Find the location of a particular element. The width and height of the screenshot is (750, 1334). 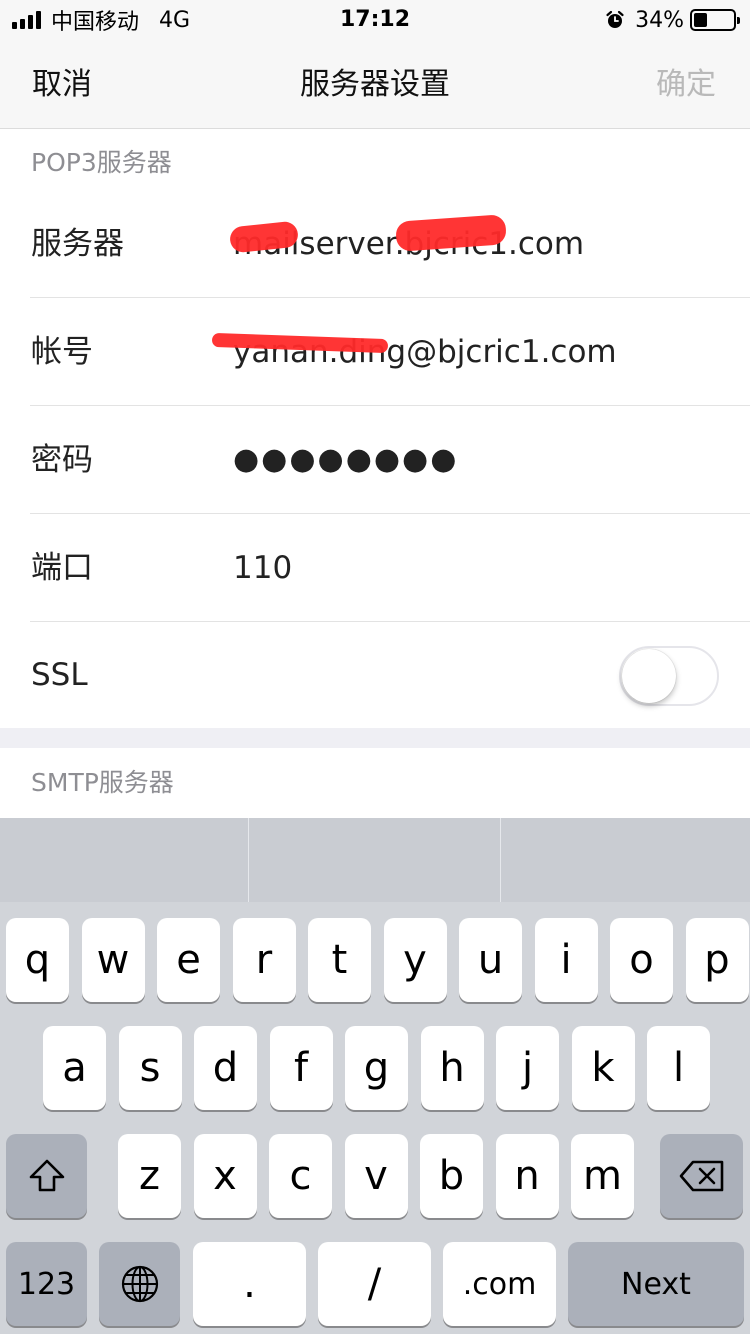

key-y: y is located at coordinates (415, 960).